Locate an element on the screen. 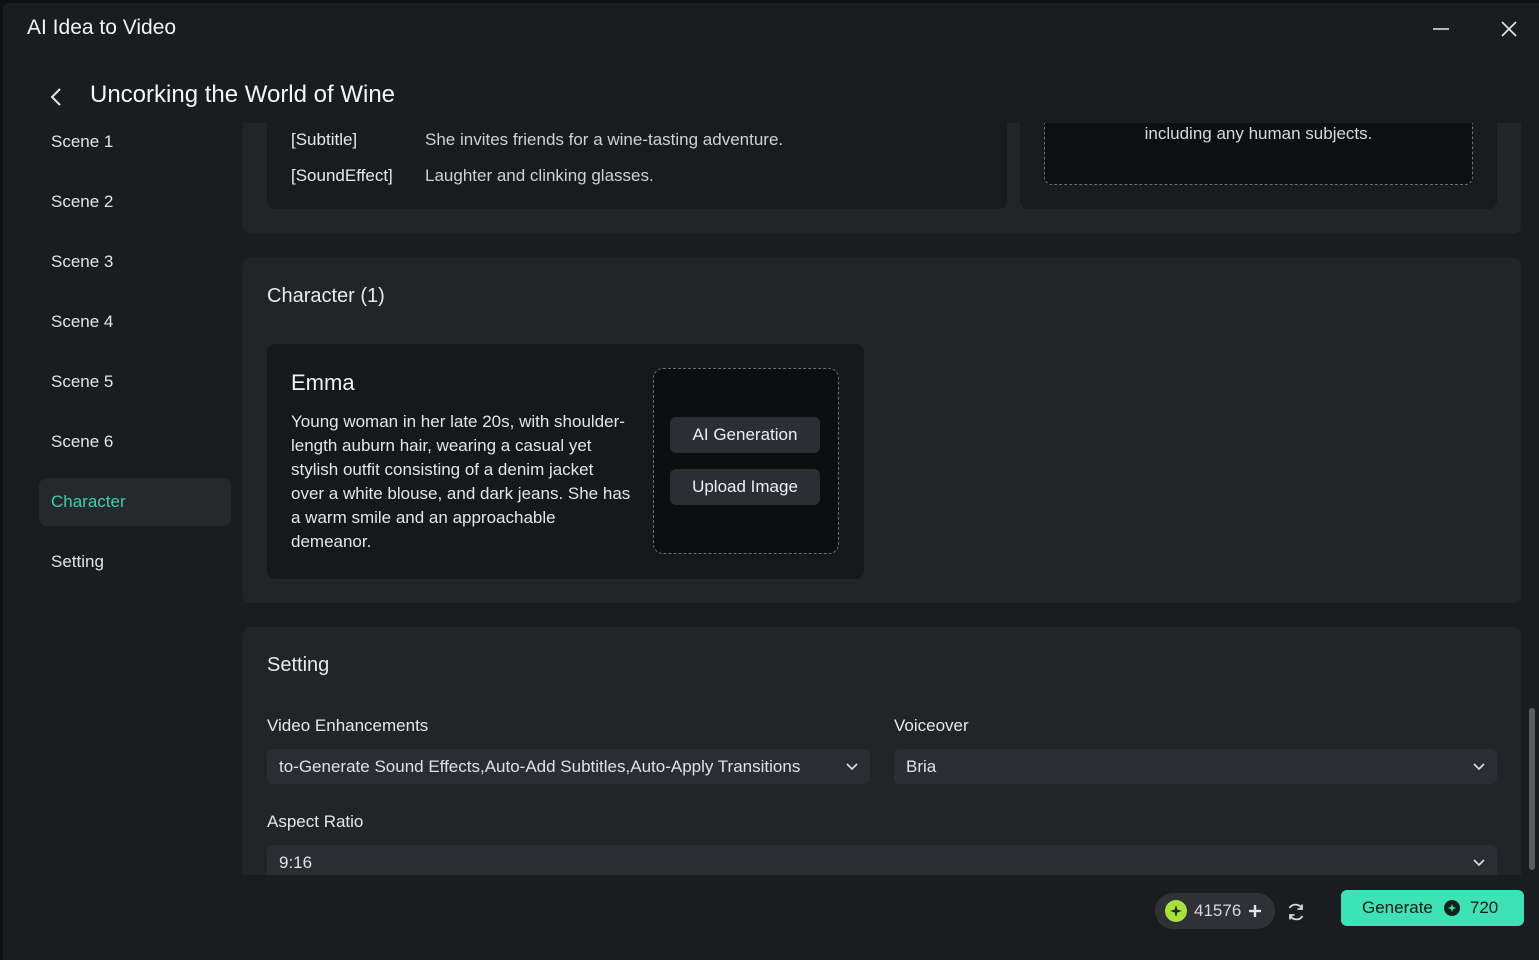  minimize-button is located at coordinates (1441, 29).